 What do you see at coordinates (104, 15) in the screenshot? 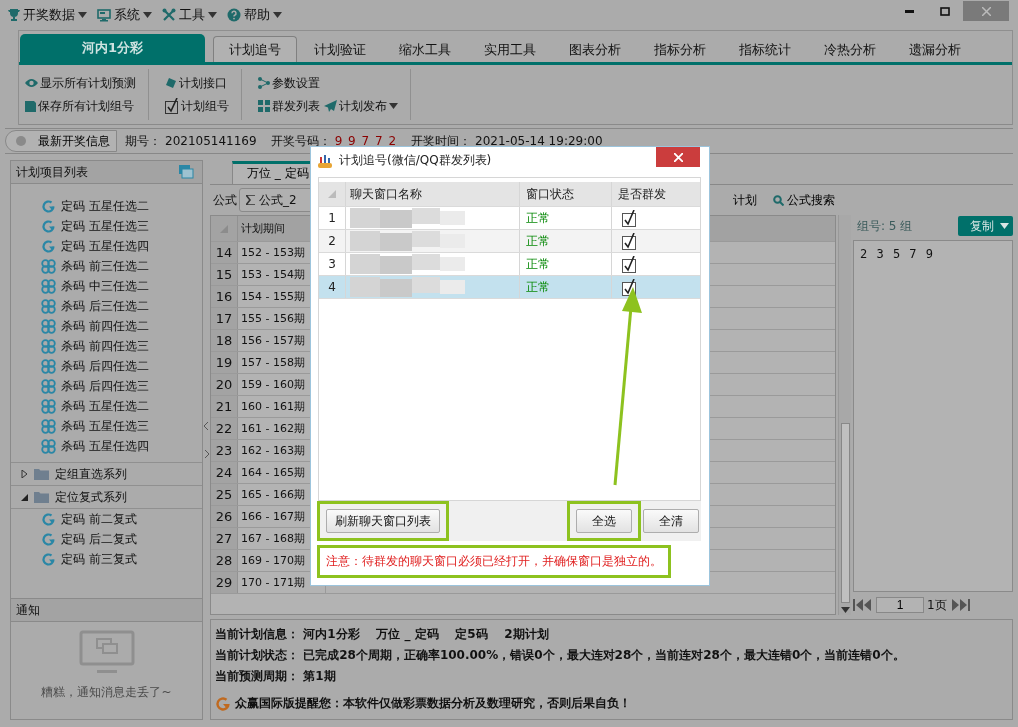
I see `monitor-icon` at bounding box center [104, 15].